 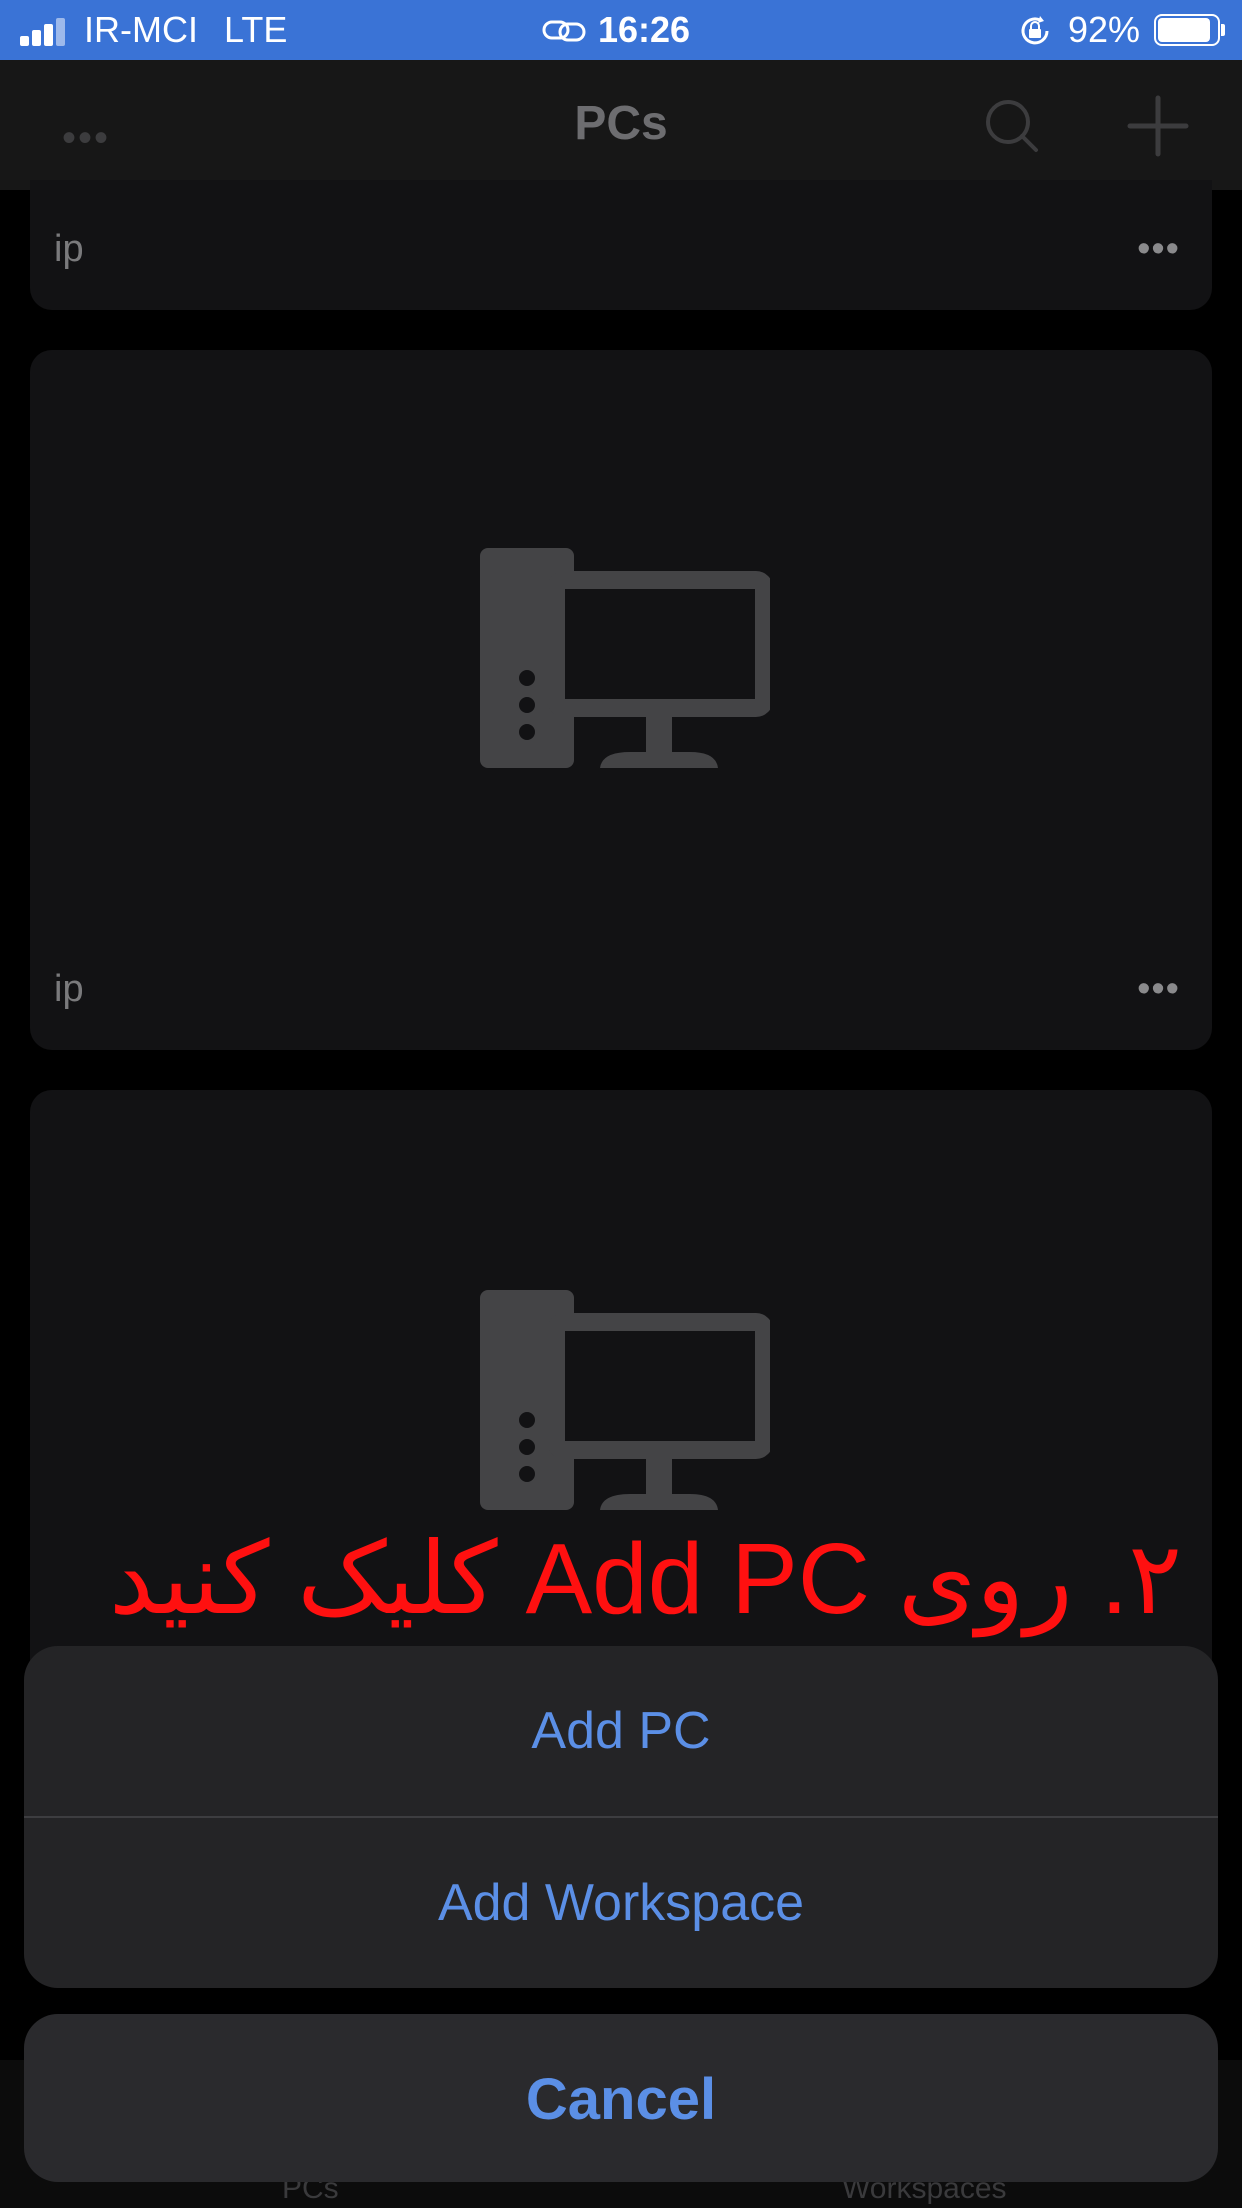 What do you see at coordinates (141, 29) in the screenshot?
I see `carrier-label: IR-MCI` at bounding box center [141, 29].